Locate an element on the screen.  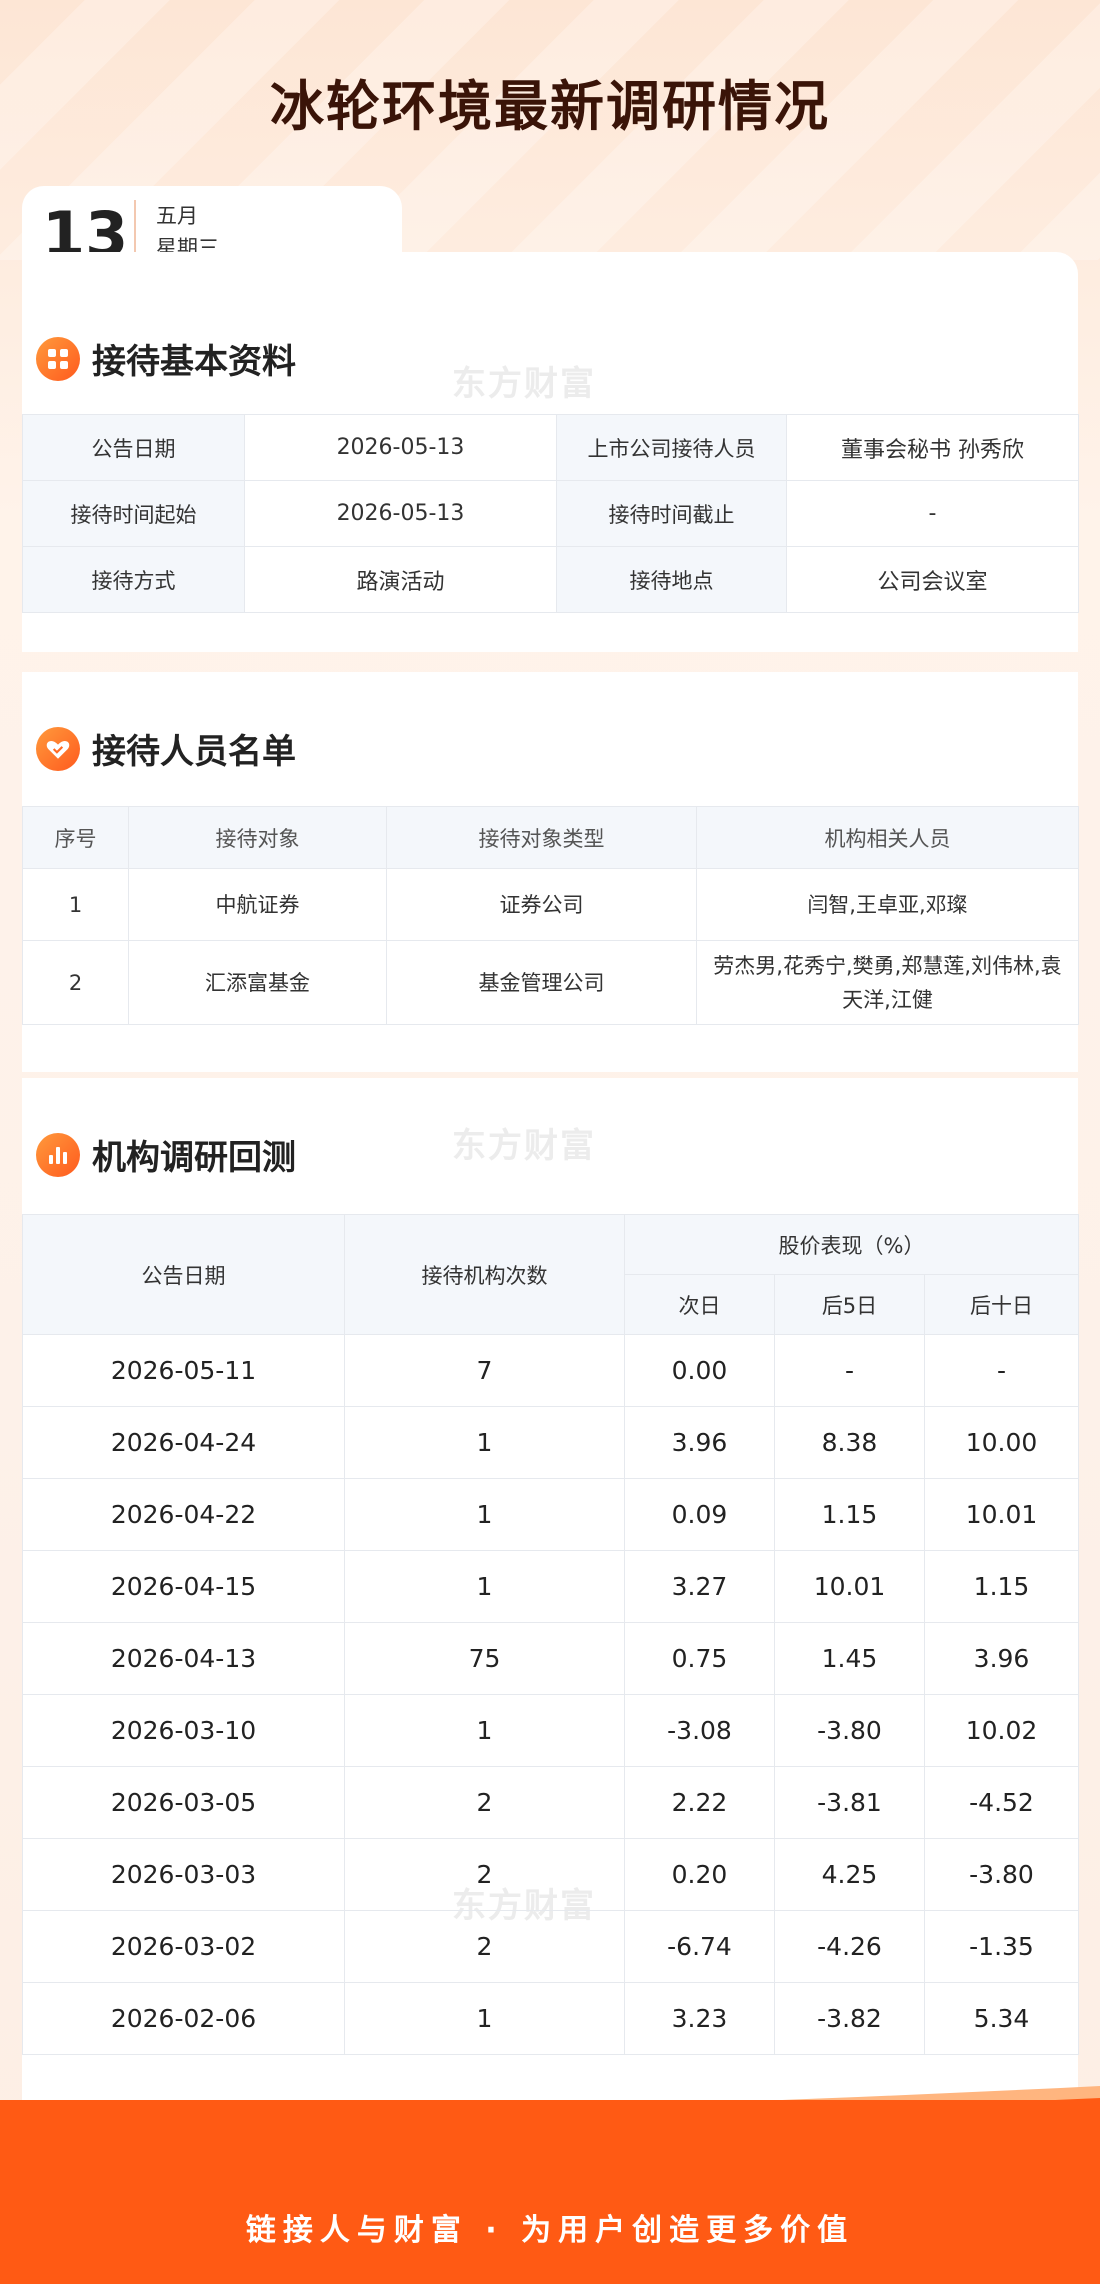
type-cell: 证券公司 is located at coordinates (541, 904).